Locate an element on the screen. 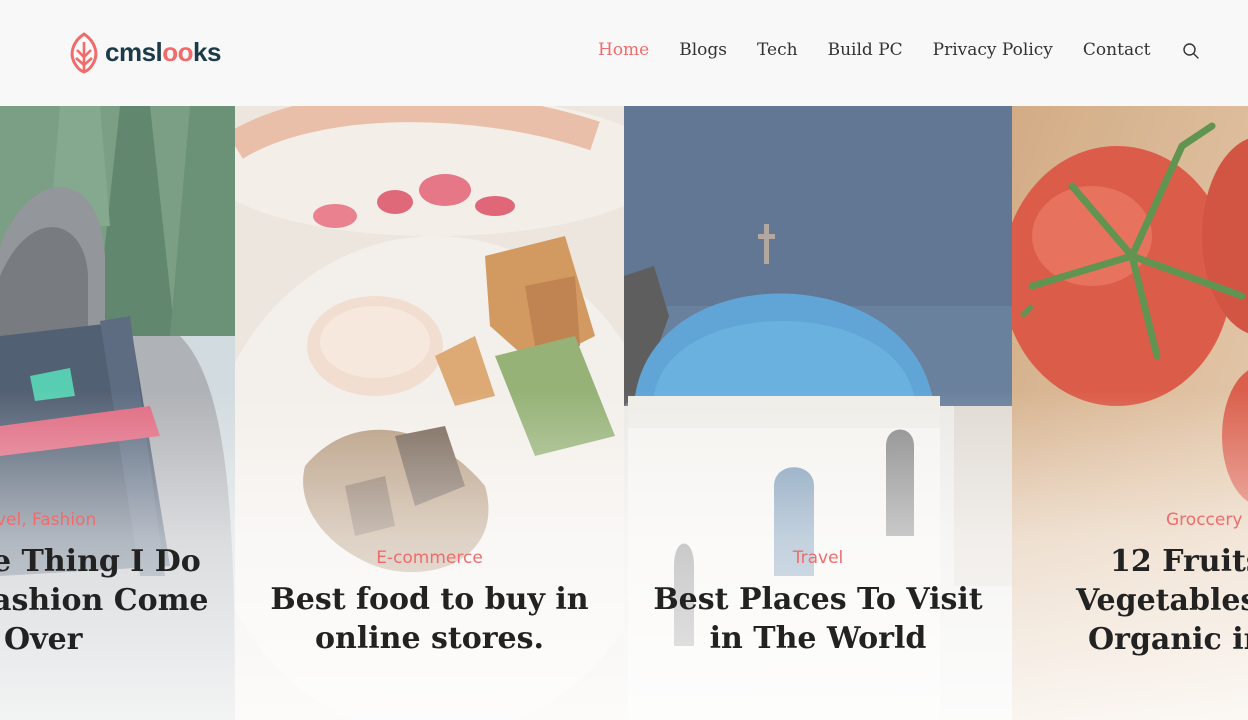  nav-blogs: Blogs is located at coordinates (703, 50).